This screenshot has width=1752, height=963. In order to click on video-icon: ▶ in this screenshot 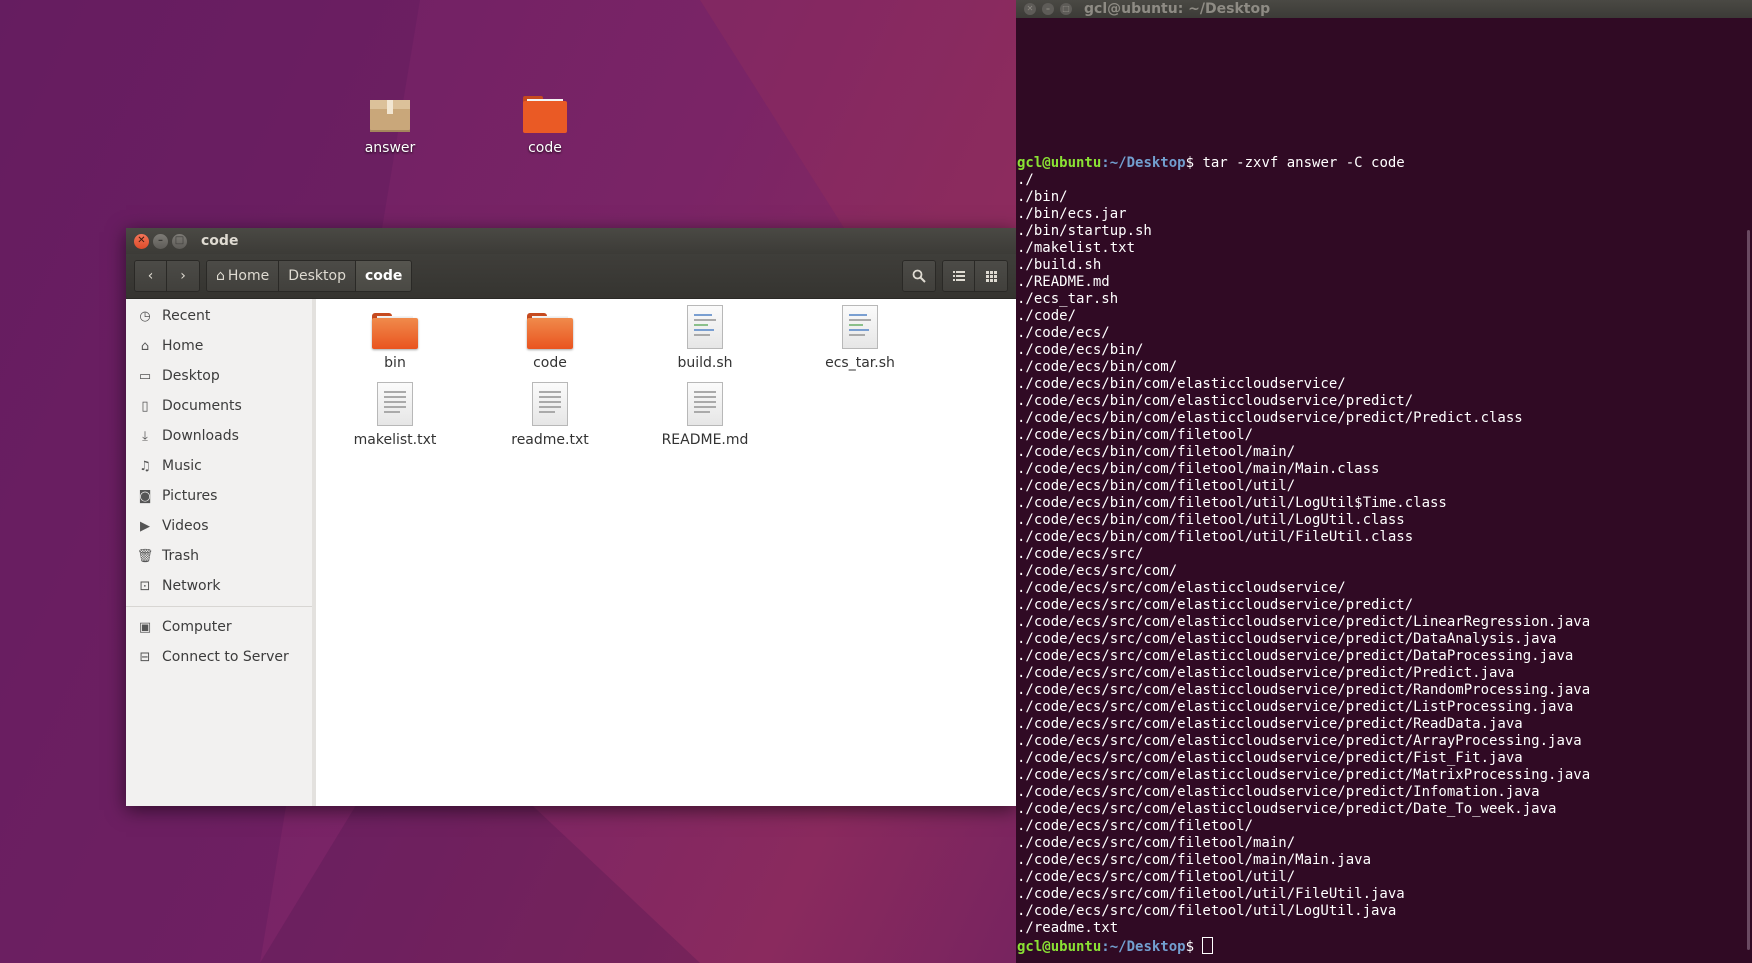, I will do `click(145, 526)`.